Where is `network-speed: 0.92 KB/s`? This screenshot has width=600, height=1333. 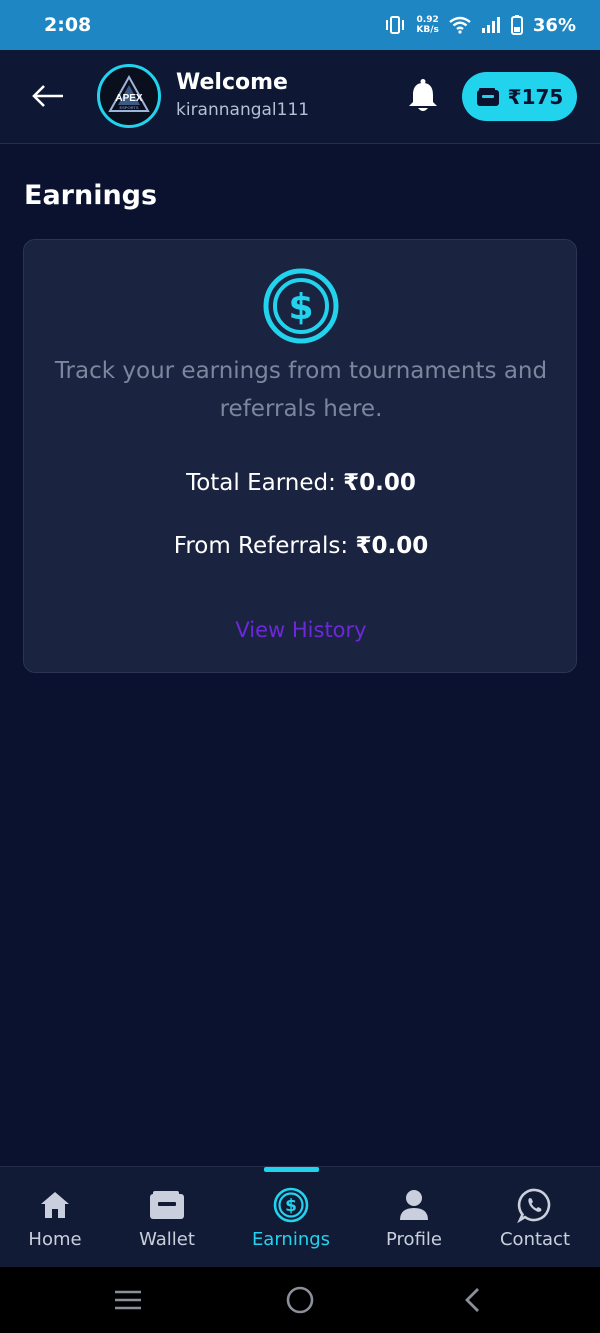
network-speed: 0.92 KB/s is located at coordinates (427, 25).